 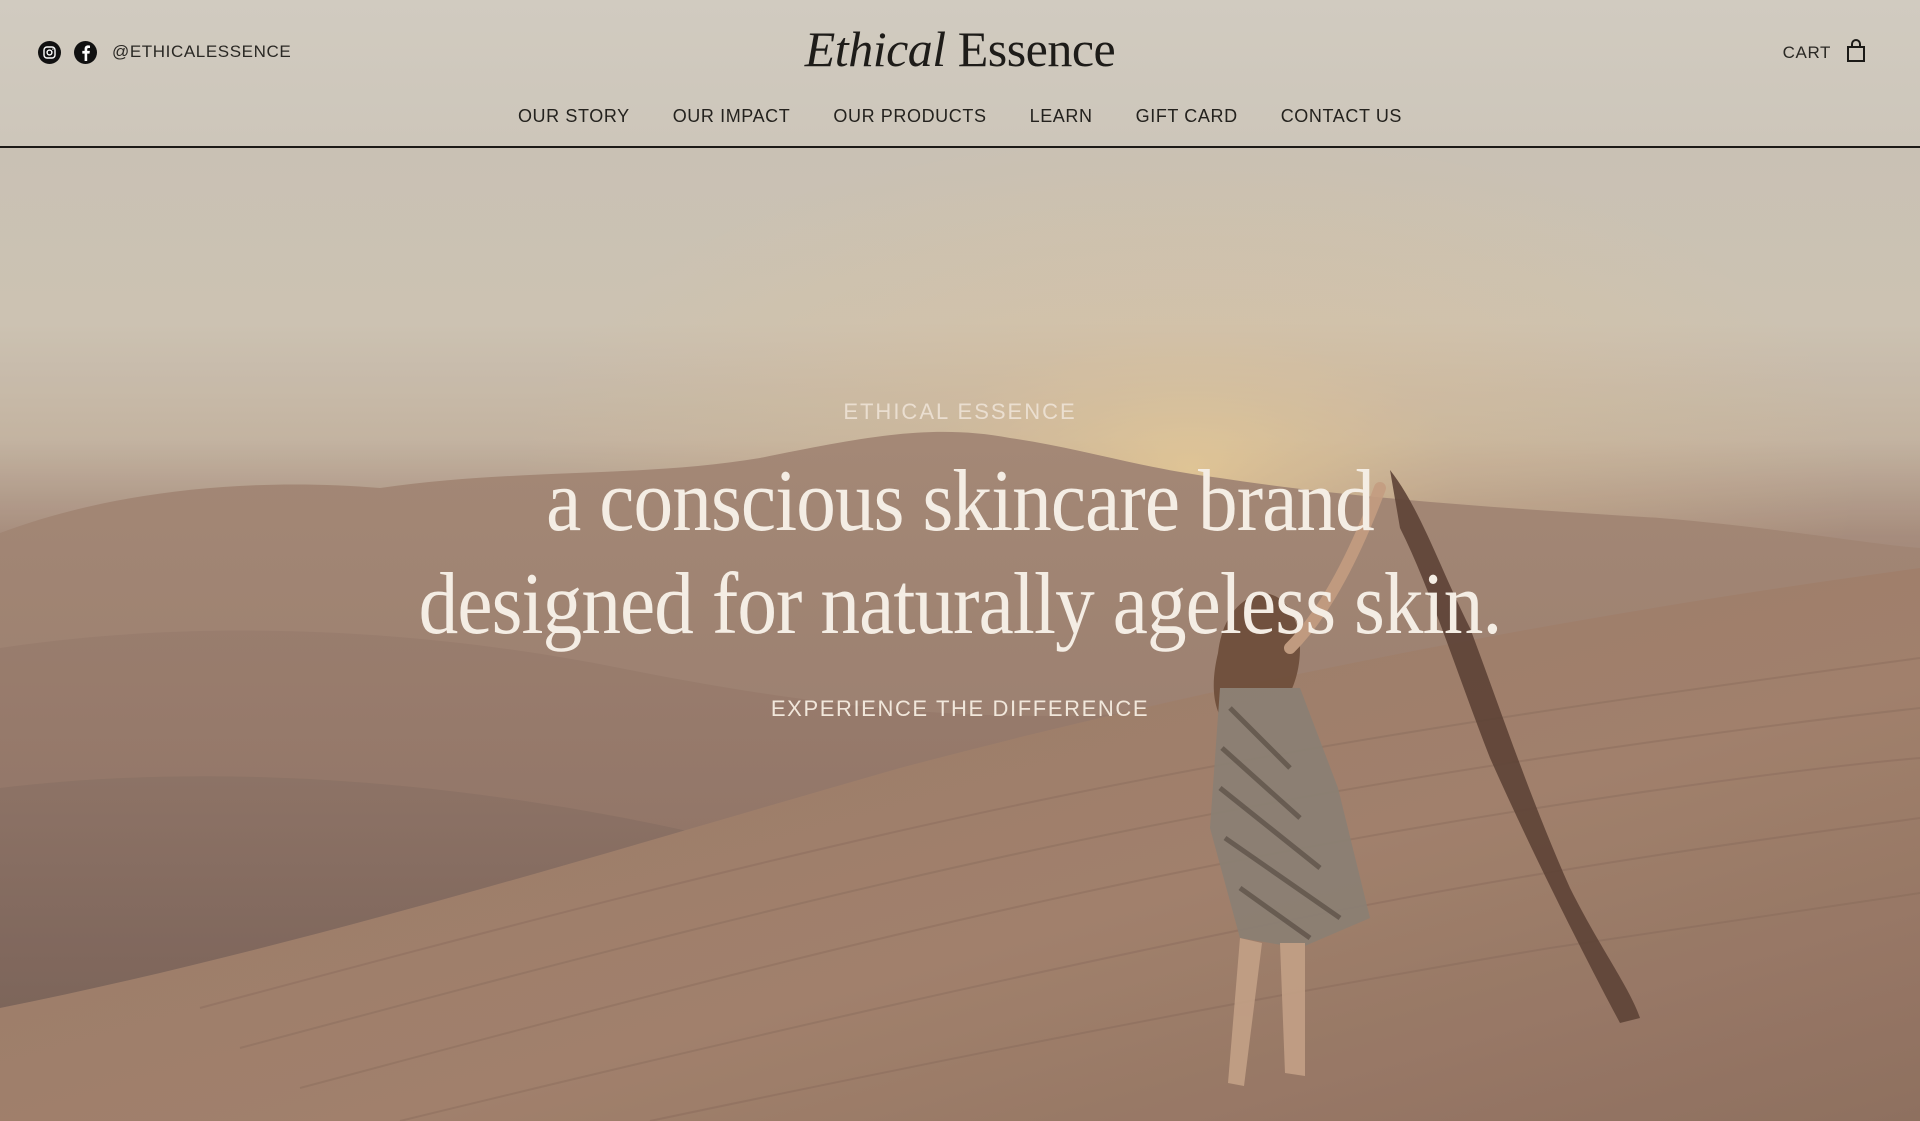 What do you see at coordinates (1806, 52) in the screenshot?
I see `cart-label: CART` at bounding box center [1806, 52].